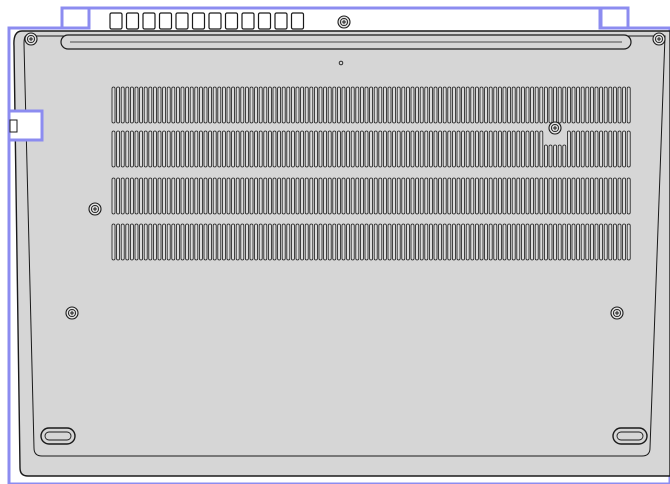 This screenshot has height=484, width=670. What do you see at coordinates (58, 436) in the screenshot?
I see `rubber-foot-left` at bounding box center [58, 436].